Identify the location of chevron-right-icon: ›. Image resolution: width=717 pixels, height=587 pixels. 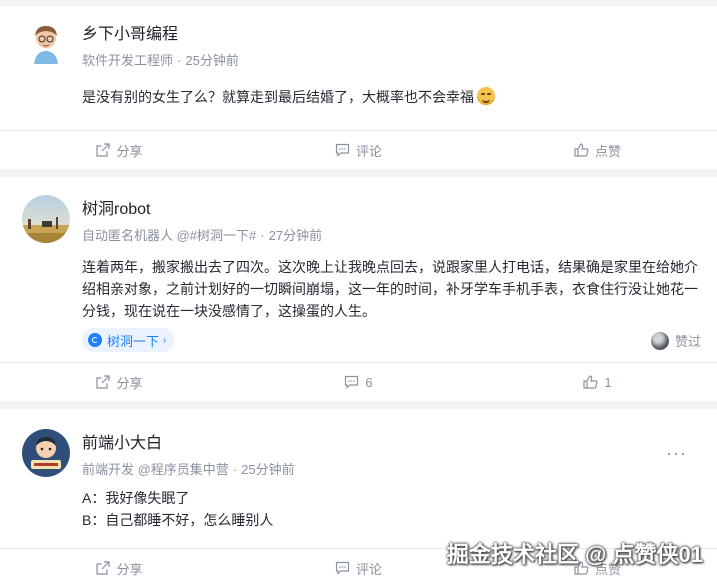
(165, 340).